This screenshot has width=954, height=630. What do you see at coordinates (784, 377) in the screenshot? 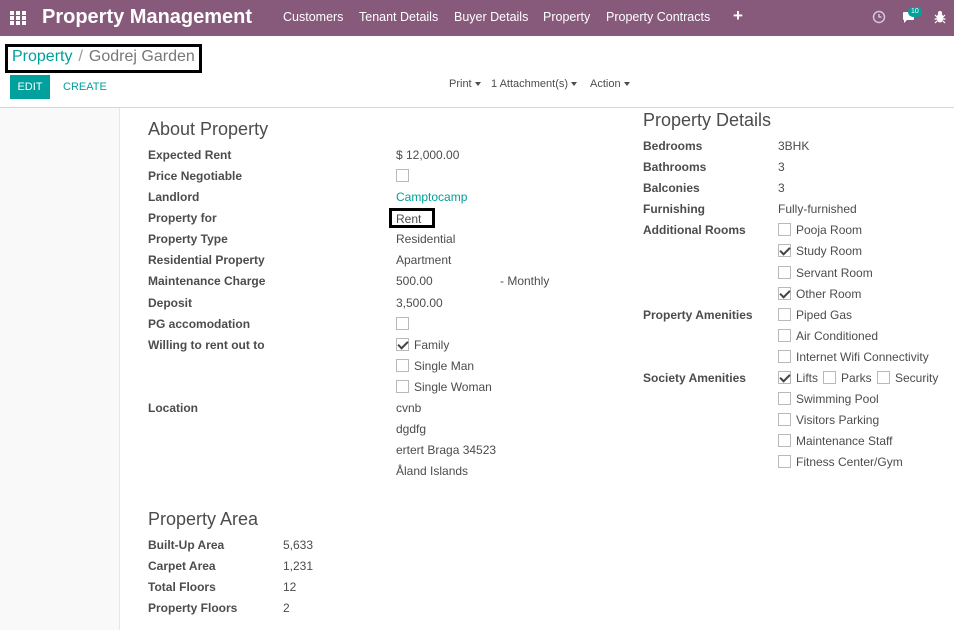
I see `lifts-checkbox` at bounding box center [784, 377].